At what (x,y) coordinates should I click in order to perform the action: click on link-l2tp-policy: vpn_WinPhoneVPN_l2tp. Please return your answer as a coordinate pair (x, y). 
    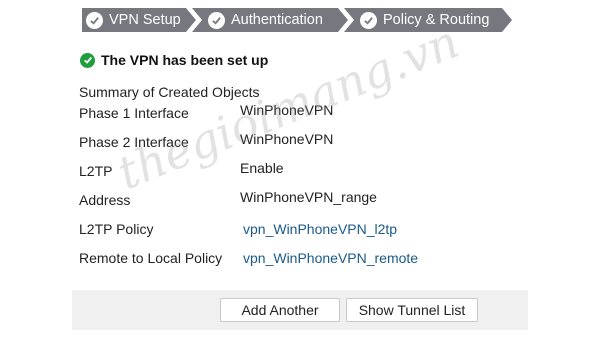
    Looking at the image, I should click on (320, 229).